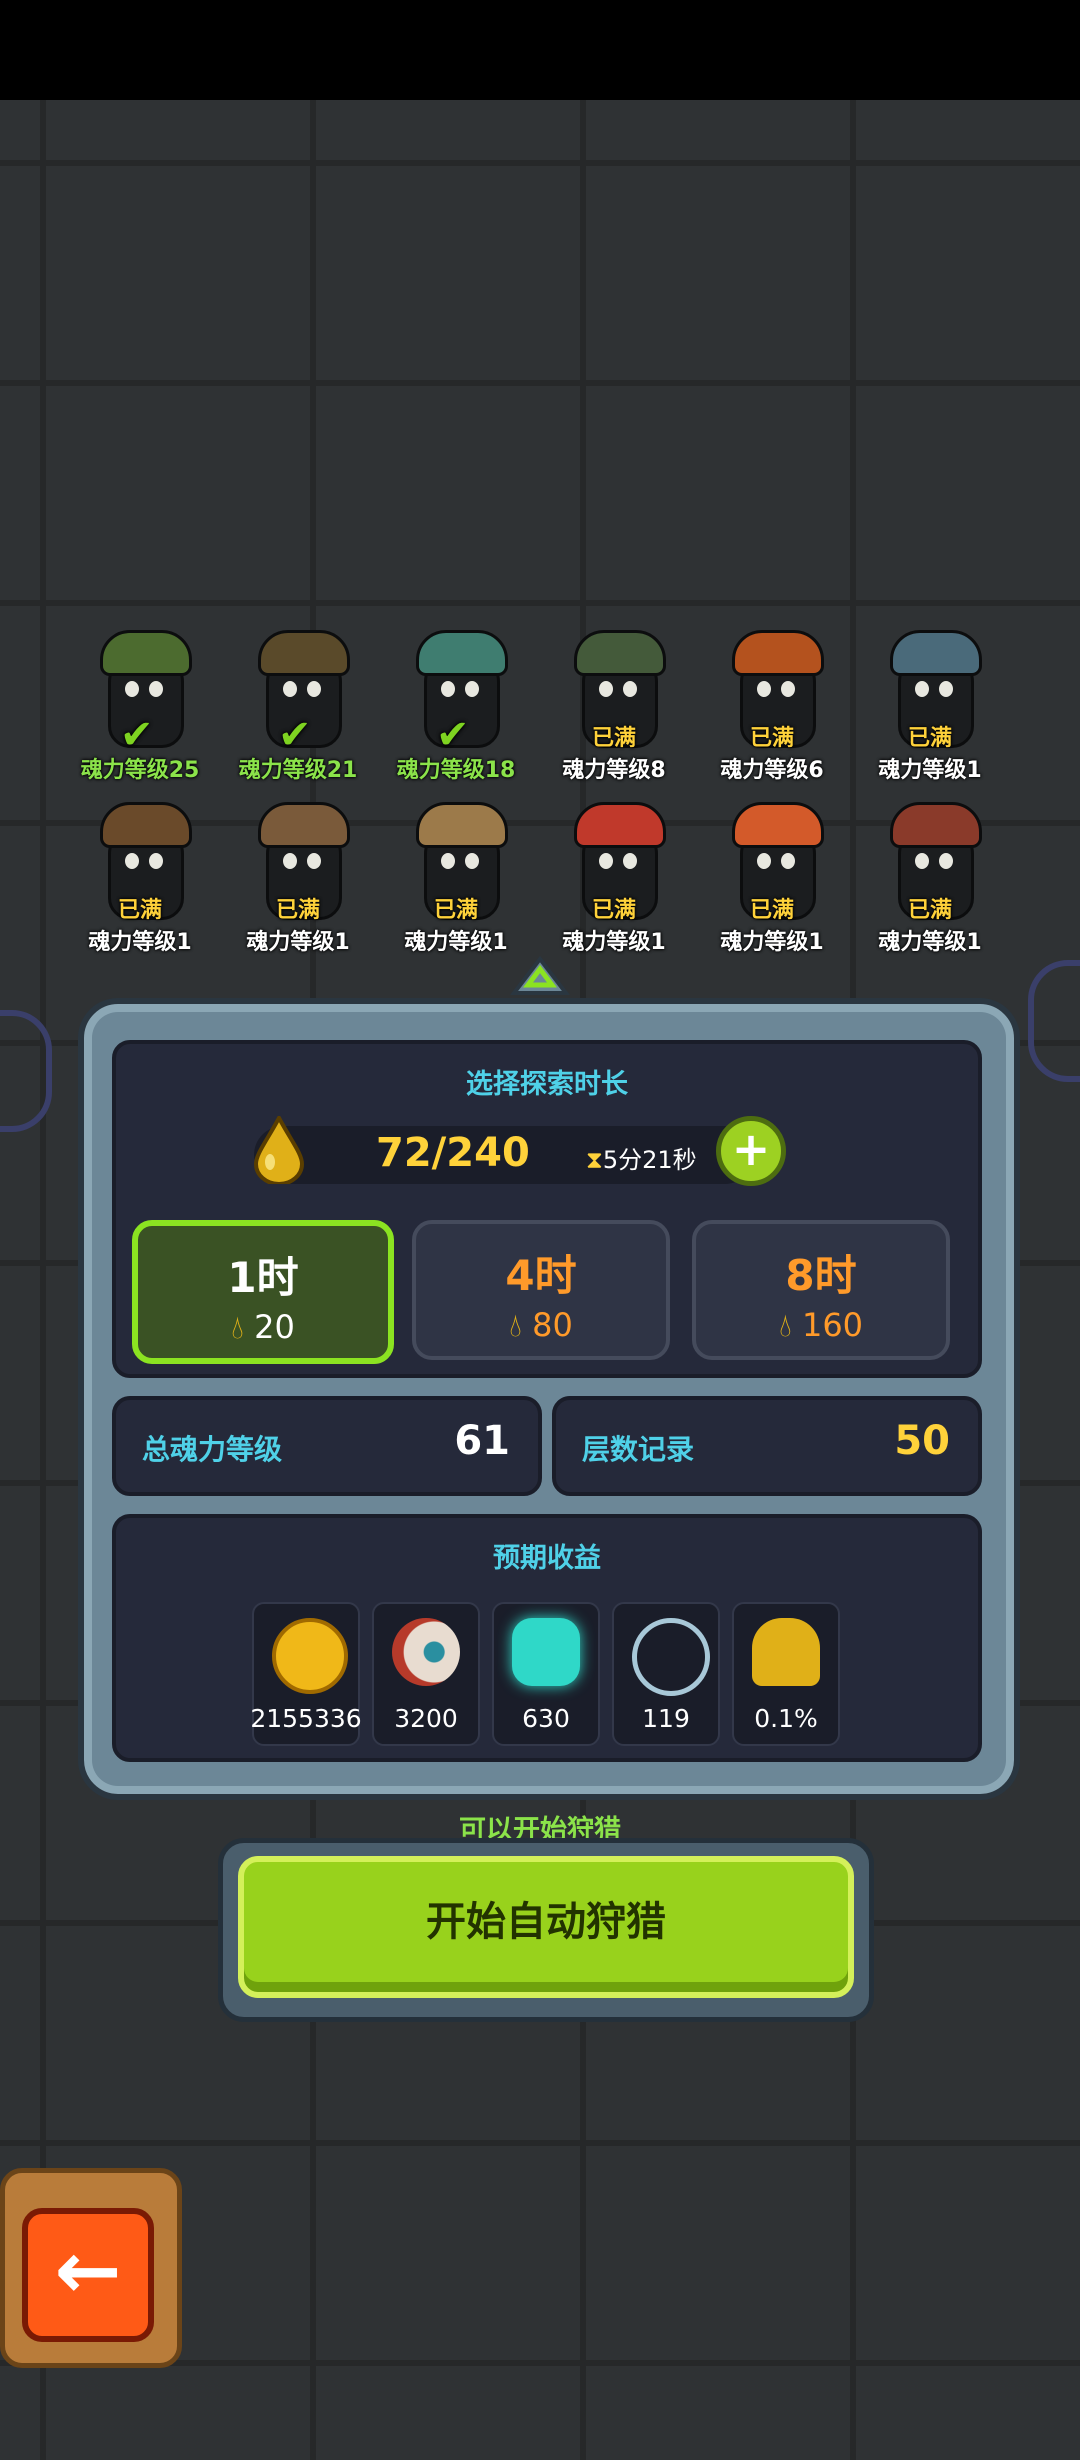  I want to click on arrow-left-icon: ←, so click(88, 2270).